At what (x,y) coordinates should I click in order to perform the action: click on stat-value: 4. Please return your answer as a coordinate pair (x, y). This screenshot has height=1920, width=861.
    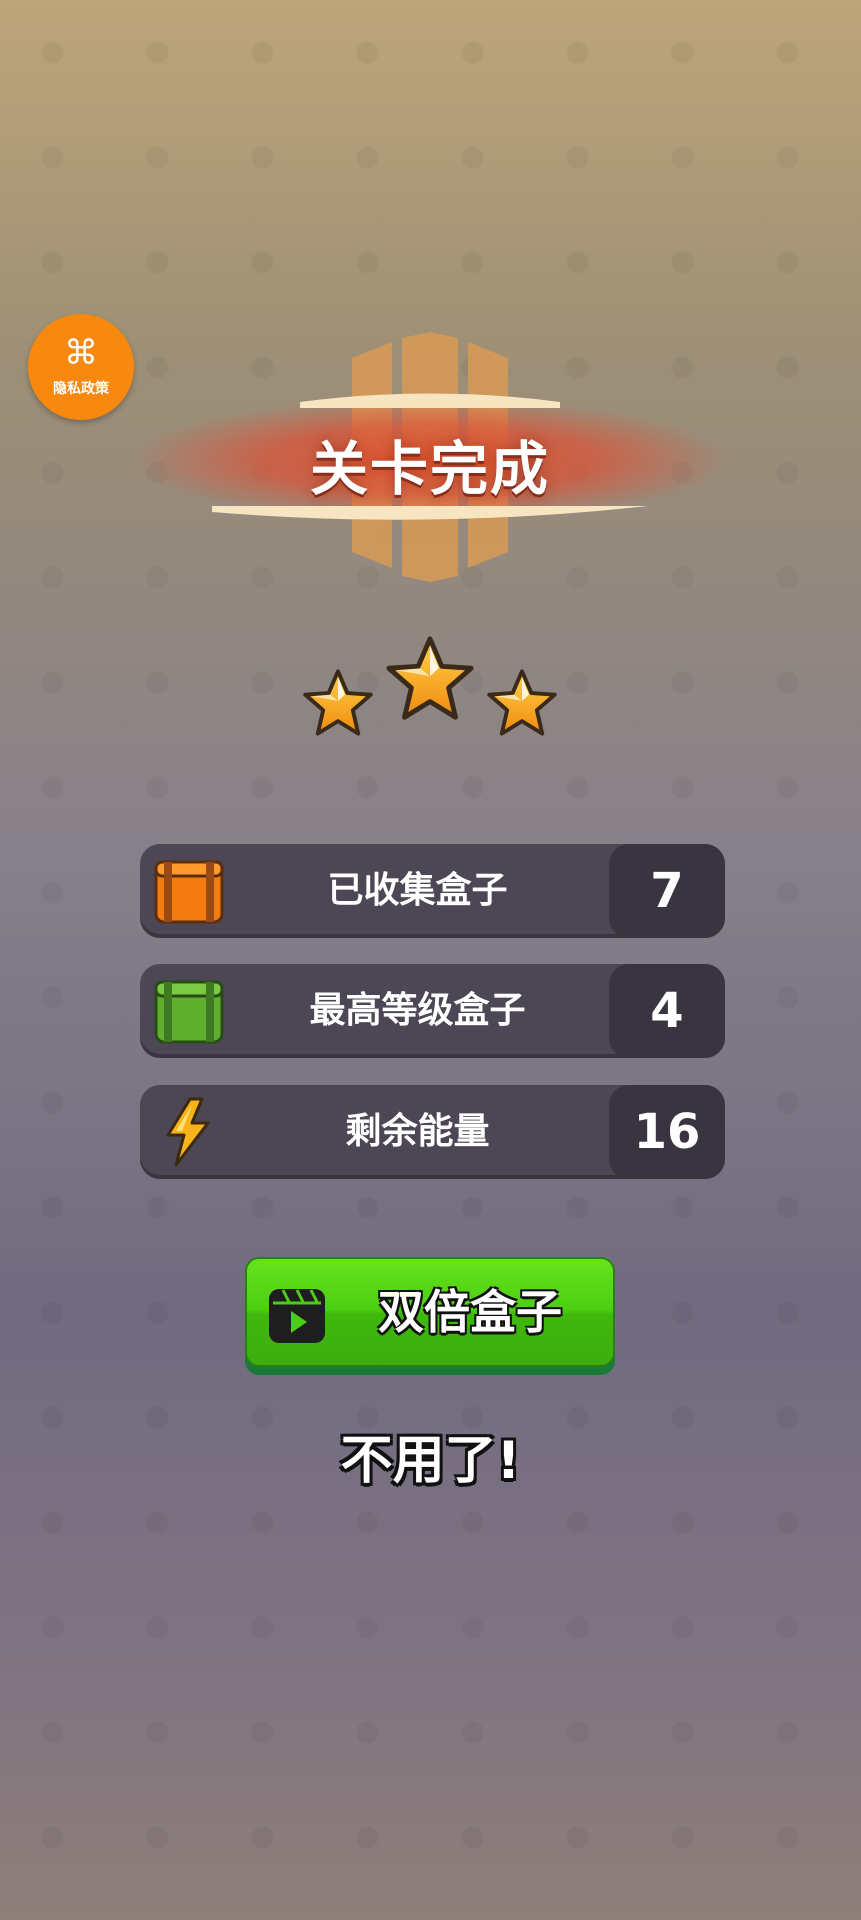
    Looking at the image, I should click on (667, 1011).